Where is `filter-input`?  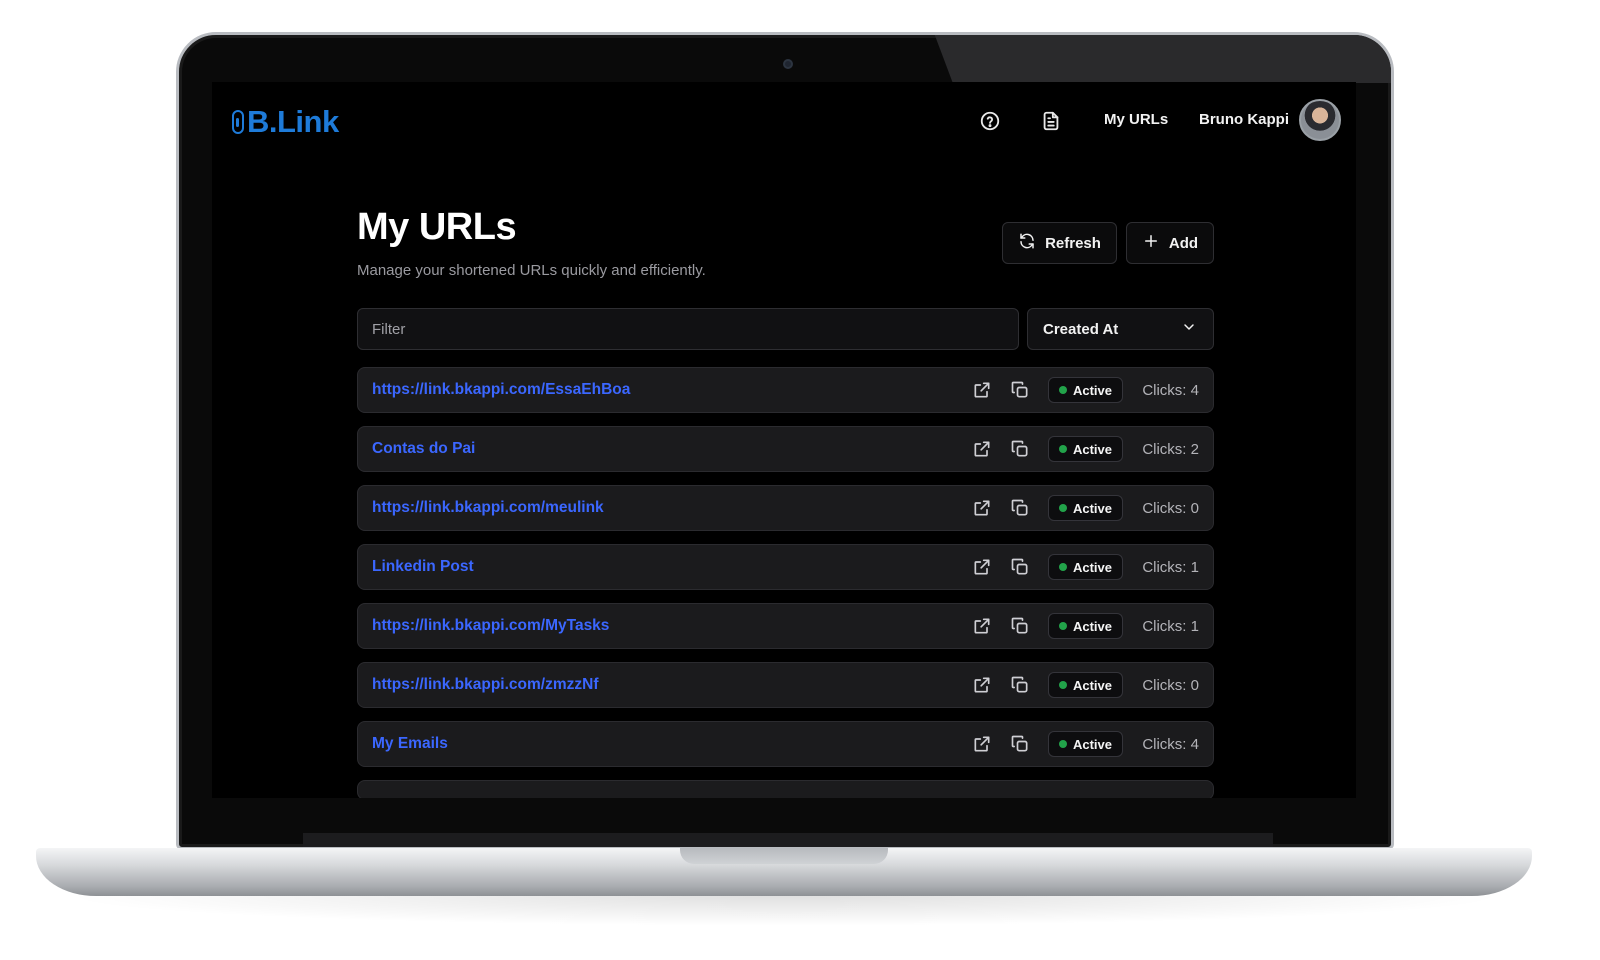 filter-input is located at coordinates (688, 329).